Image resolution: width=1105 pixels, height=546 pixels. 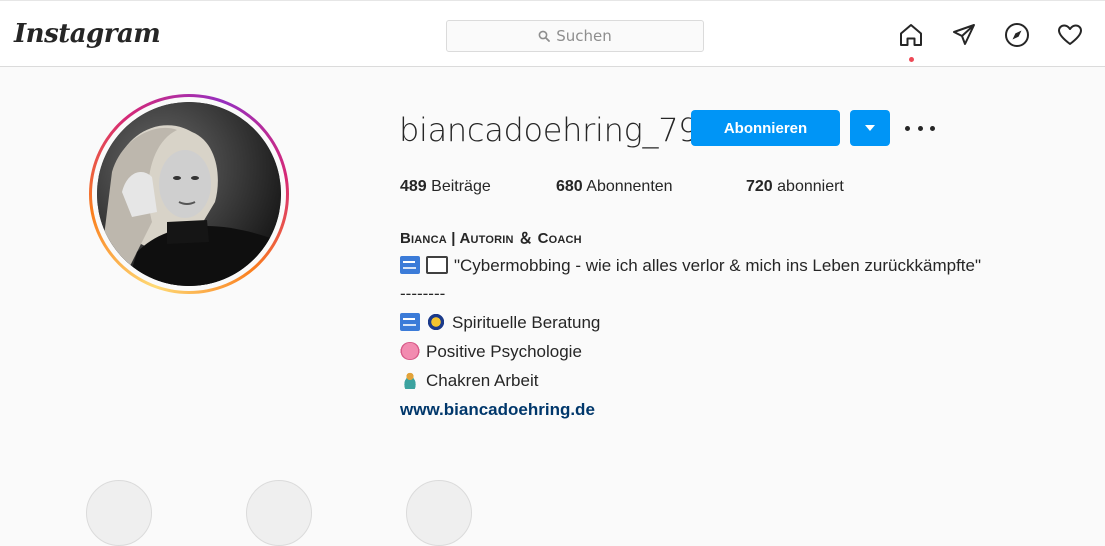 What do you see at coordinates (911, 35) in the screenshot?
I see `home-icon` at bounding box center [911, 35].